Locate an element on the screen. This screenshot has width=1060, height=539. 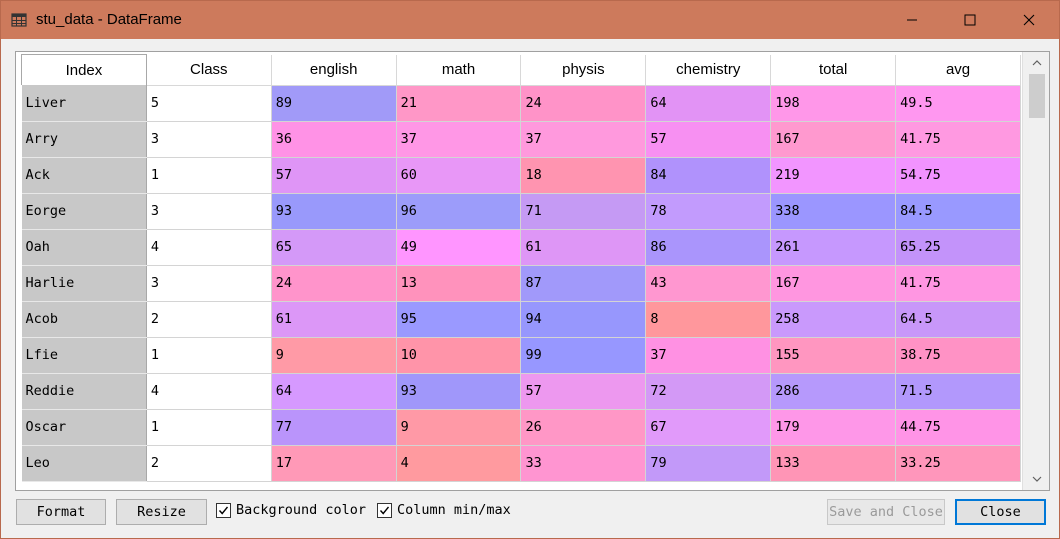
table-cell: 87 is located at coordinates (583, 283).